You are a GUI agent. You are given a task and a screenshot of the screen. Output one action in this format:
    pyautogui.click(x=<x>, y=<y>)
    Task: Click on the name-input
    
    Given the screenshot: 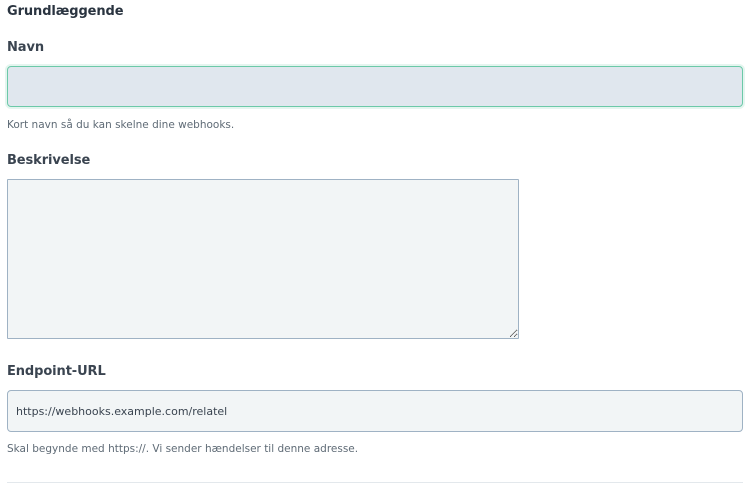 What is the action you would take?
    pyautogui.click(x=375, y=86)
    